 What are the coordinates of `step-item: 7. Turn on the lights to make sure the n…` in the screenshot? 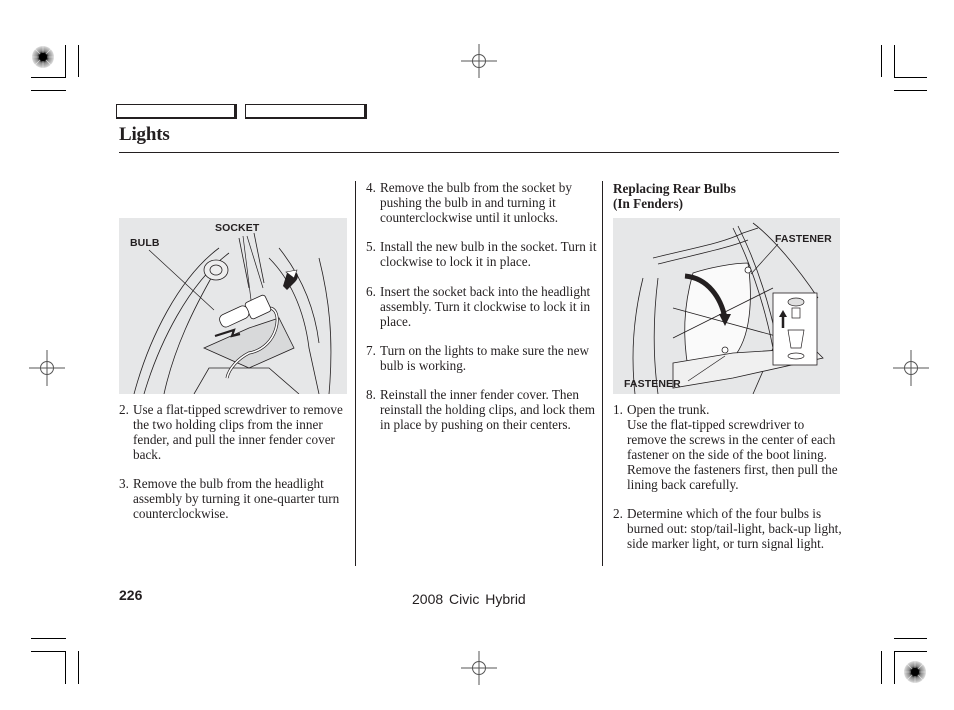 It's located at (483, 358).